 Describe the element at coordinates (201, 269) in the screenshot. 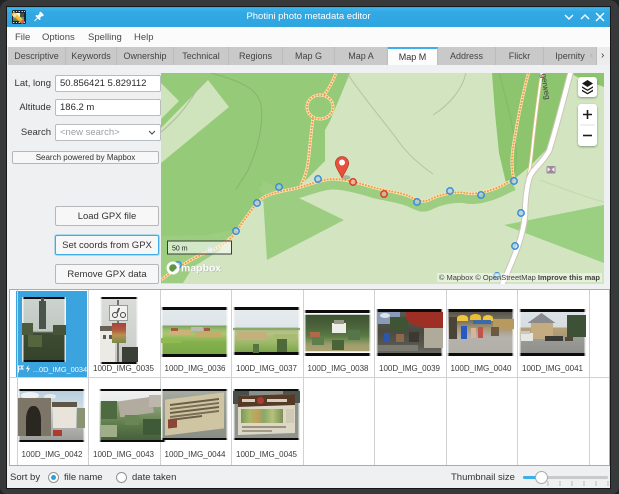

I see `svg-text: mapbox` at that location.